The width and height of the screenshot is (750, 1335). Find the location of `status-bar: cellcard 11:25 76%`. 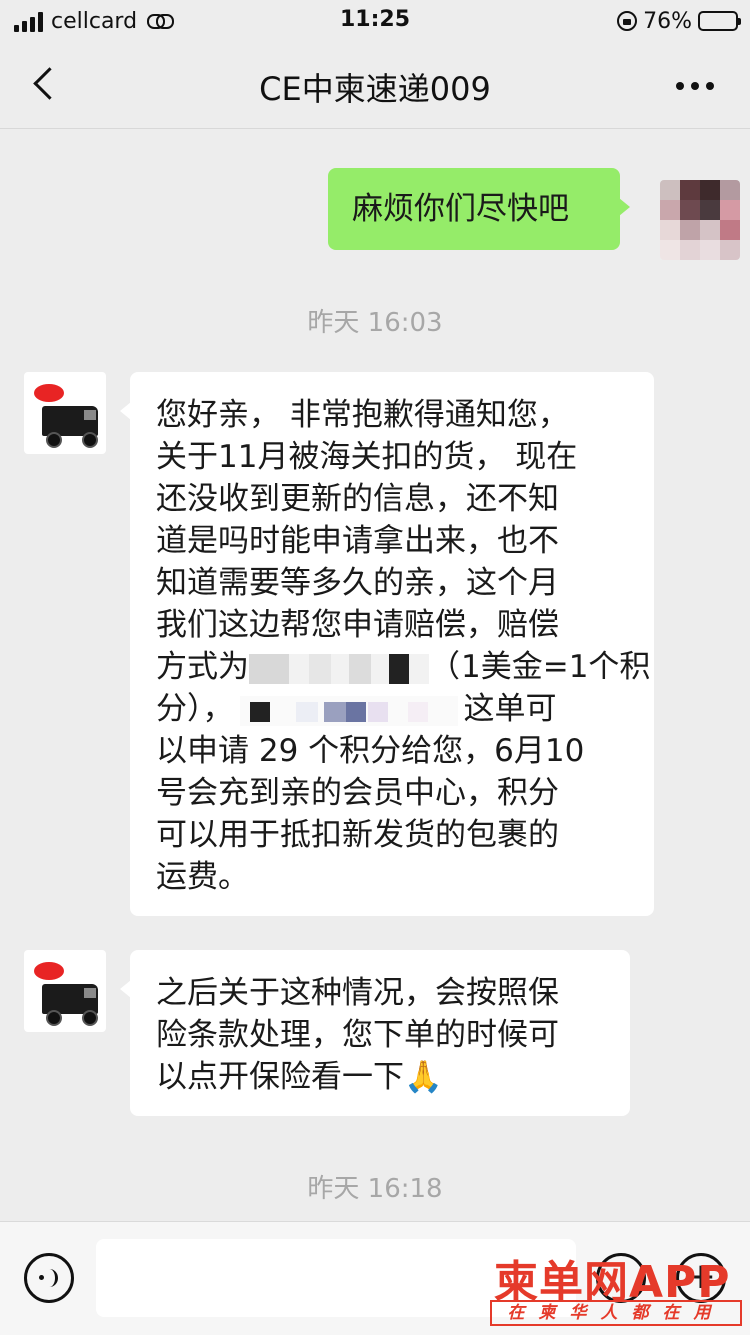

status-bar: cellcard 11:25 76% is located at coordinates (375, 21).